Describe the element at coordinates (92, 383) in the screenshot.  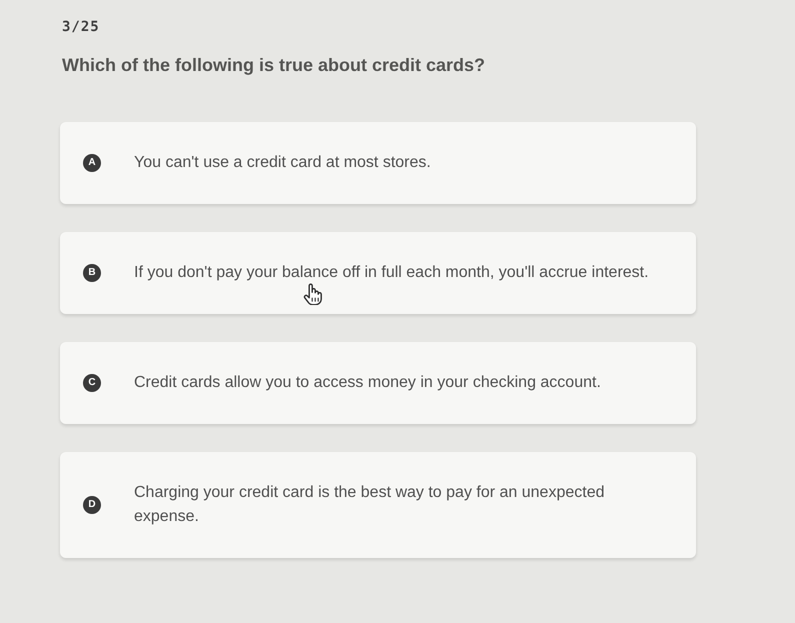
I see `option-letter-badge: C` at that location.